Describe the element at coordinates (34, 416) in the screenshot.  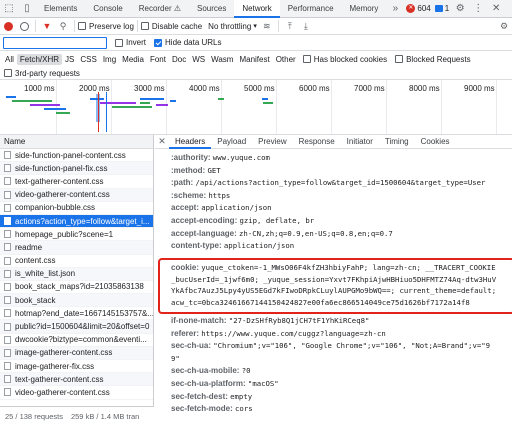
I see `requests-count: 25 / 138 requests` at that location.